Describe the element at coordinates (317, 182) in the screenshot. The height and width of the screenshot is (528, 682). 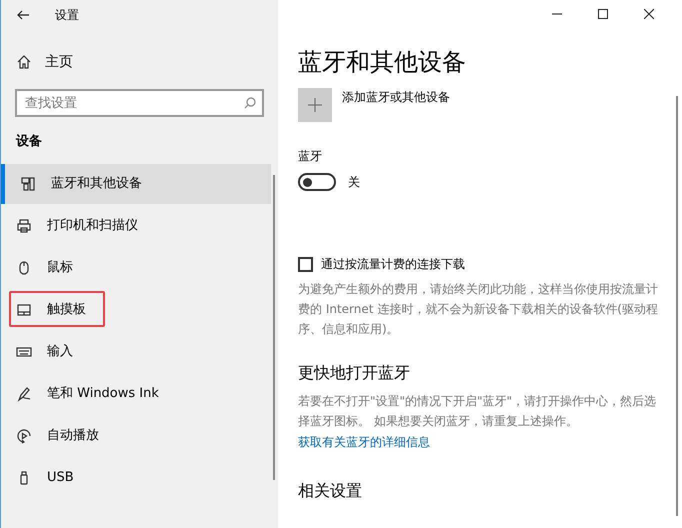
I see `bluetooth-toggle` at that location.